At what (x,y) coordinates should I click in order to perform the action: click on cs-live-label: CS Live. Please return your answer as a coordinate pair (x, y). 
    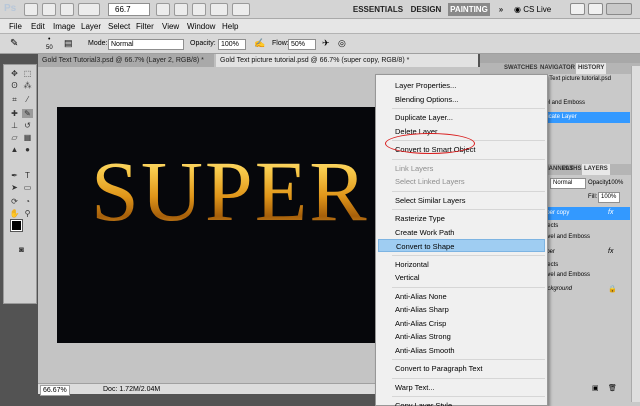
    Looking at the image, I should click on (537, 9).